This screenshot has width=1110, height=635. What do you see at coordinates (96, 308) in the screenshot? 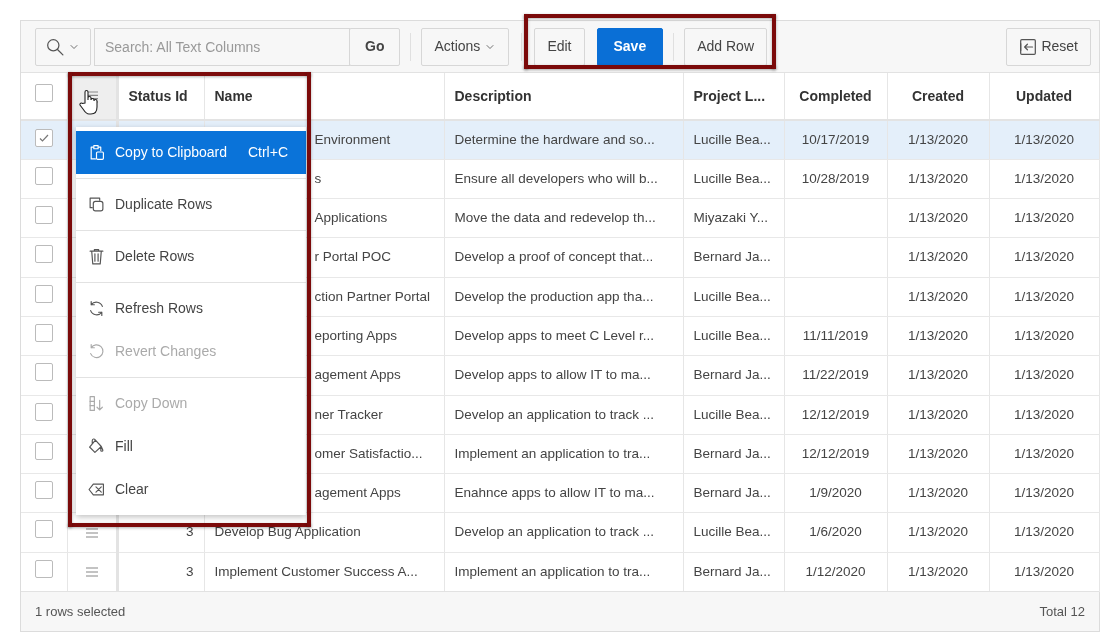
I see `refresh-icon` at bounding box center [96, 308].